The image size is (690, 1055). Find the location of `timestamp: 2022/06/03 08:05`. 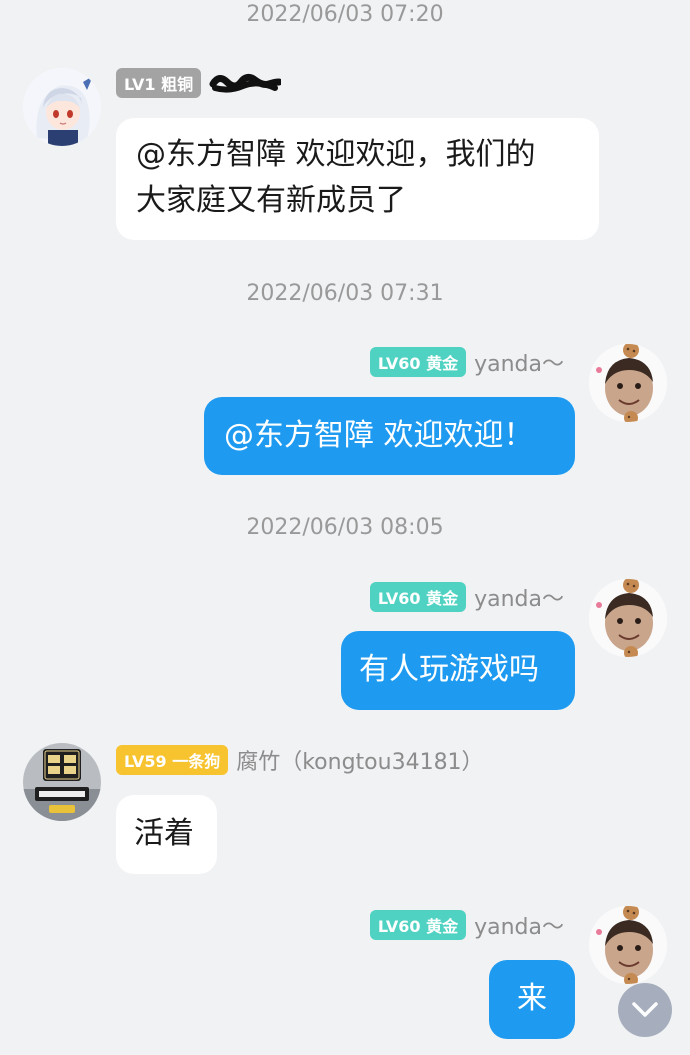

timestamp: 2022/06/03 08:05 is located at coordinates (345, 527).